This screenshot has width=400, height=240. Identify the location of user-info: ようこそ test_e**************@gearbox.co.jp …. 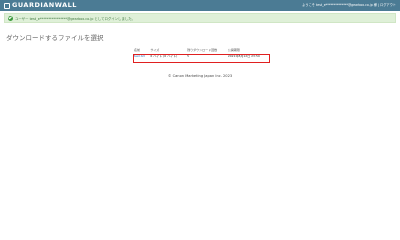
(349, 5).